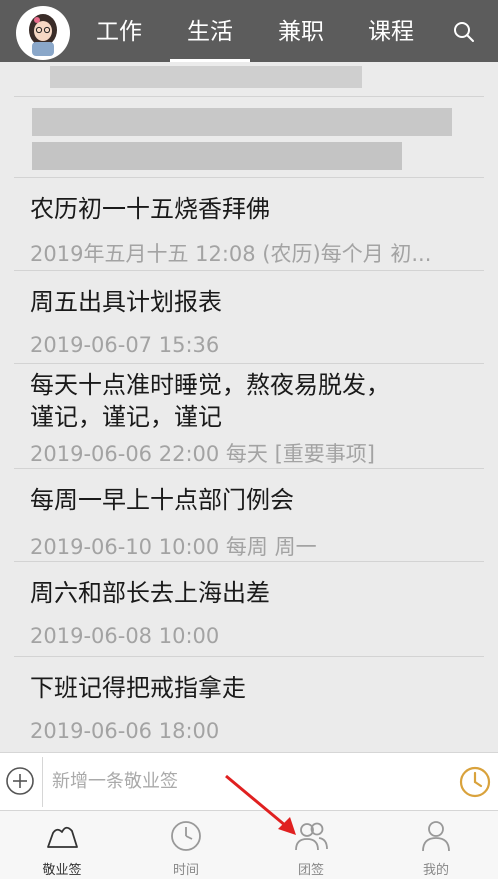 The height and width of the screenshot is (879, 498). What do you see at coordinates (464, 32) in the screenshot?
I see `search-icon` at bounding box center [464, 32].